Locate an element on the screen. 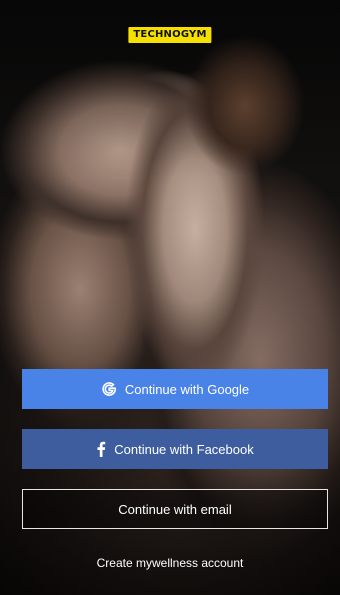 The width and height of the screenshot is (340, 595). continue-with-email-button: Continue with email is located at coordinates (175, 509).